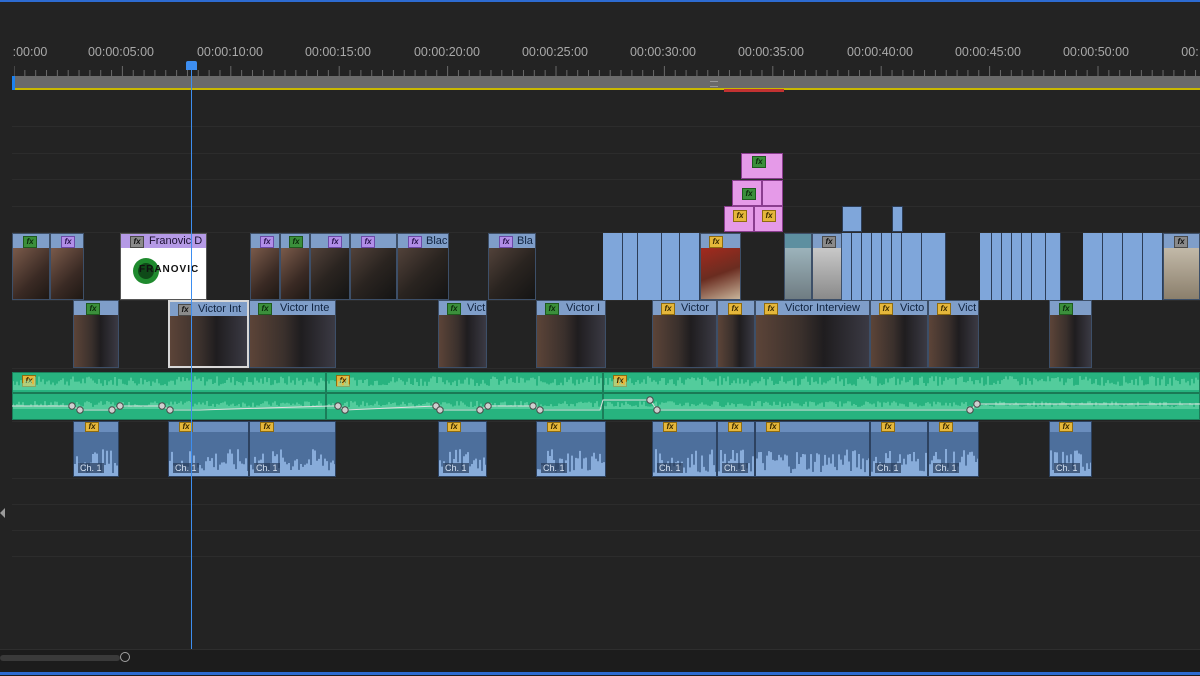 Image resolution: width=1200 pixels, height=676 pixels. Describe the element at coordinates (812, 334) in the screenshot. I see `video-clip: fx Victor Interview` at that location.